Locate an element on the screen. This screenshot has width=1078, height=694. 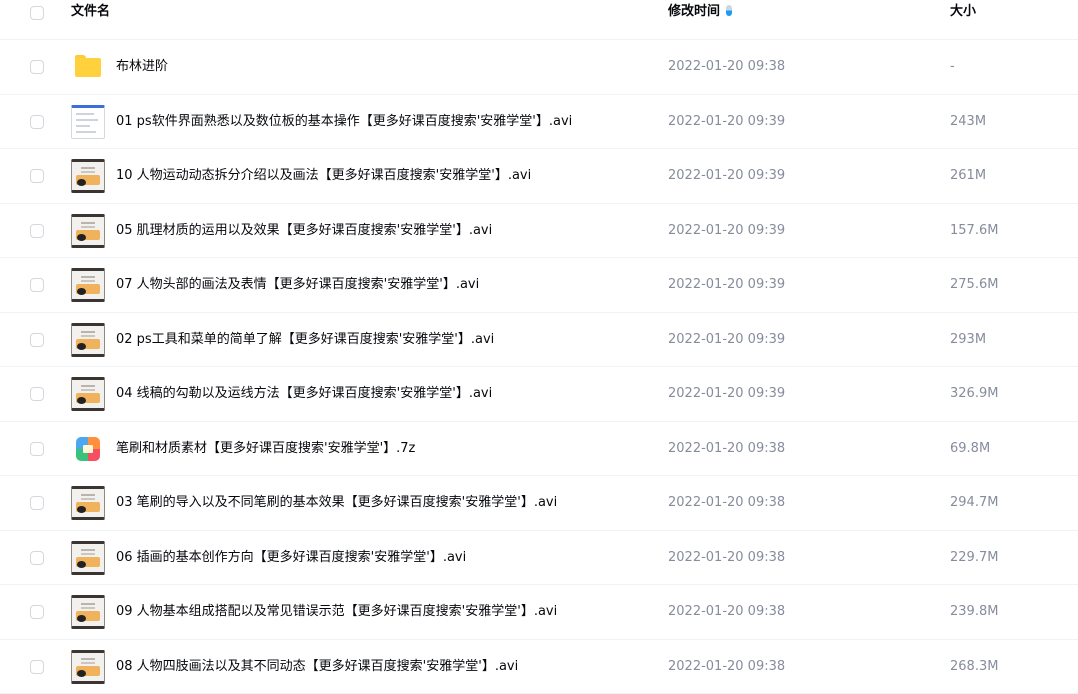
file-size: - is located at coordinates (952, 66).